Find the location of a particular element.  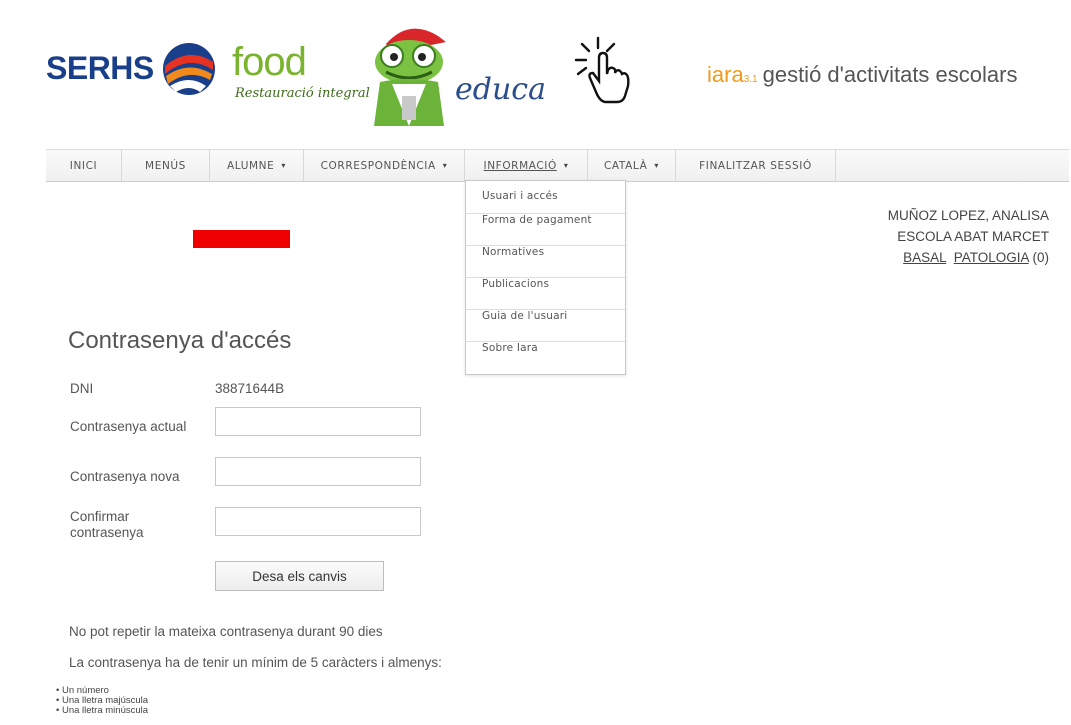

new-password-field is located at coordinates (318, 471).